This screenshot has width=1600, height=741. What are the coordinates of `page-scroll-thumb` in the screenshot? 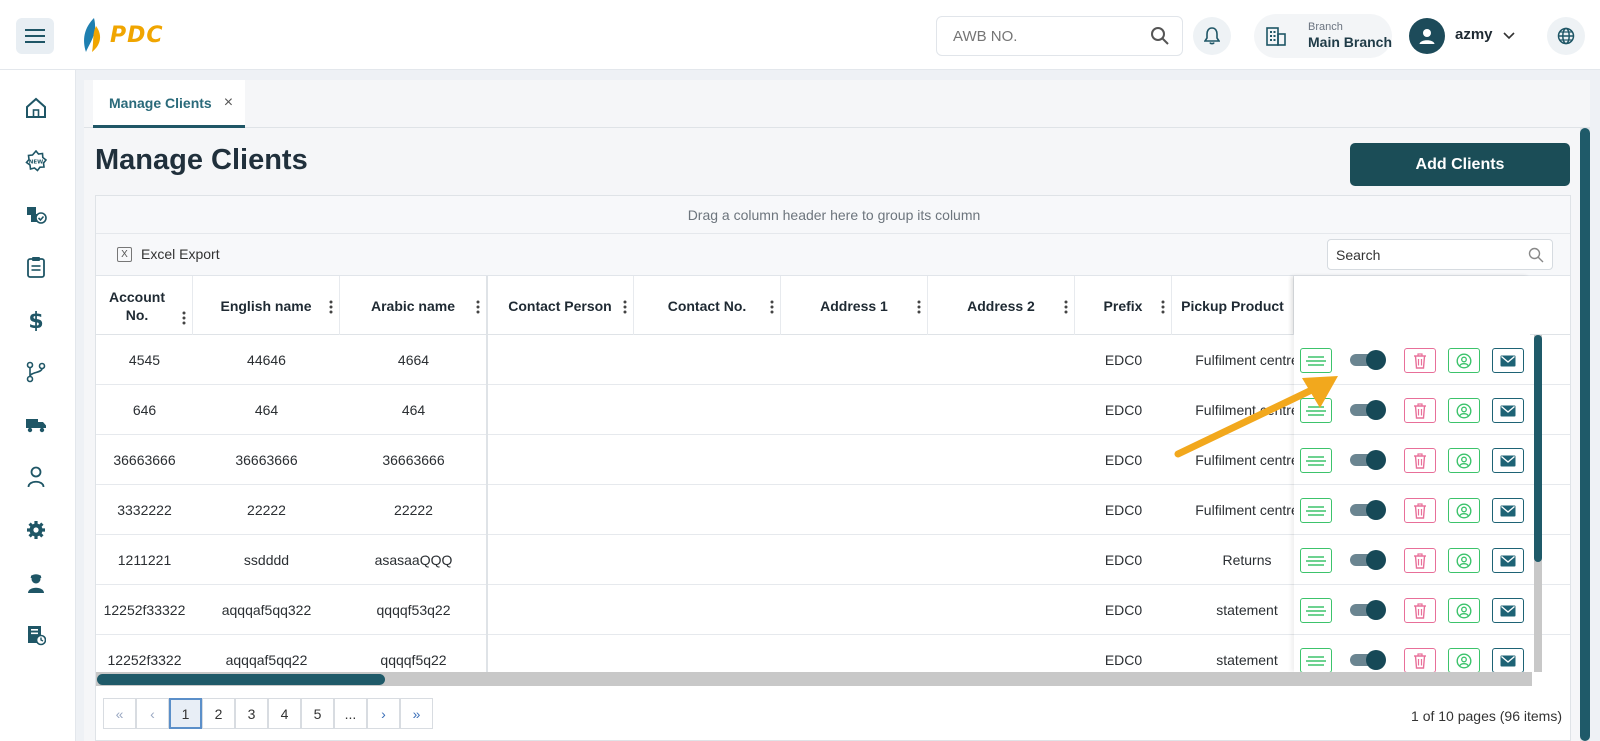 It's located at (1585, 434).